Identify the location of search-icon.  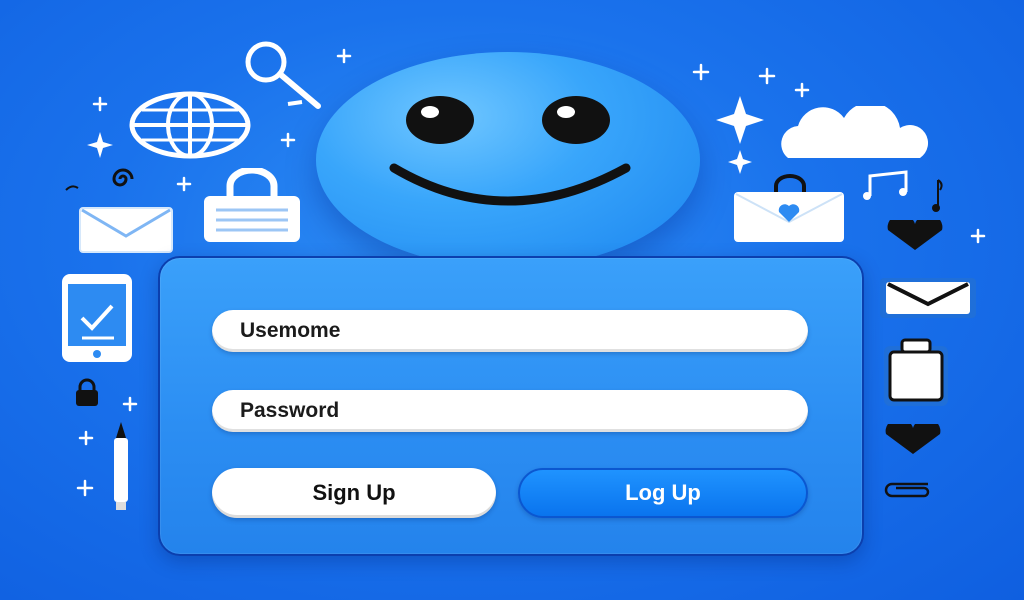
(285, 78).